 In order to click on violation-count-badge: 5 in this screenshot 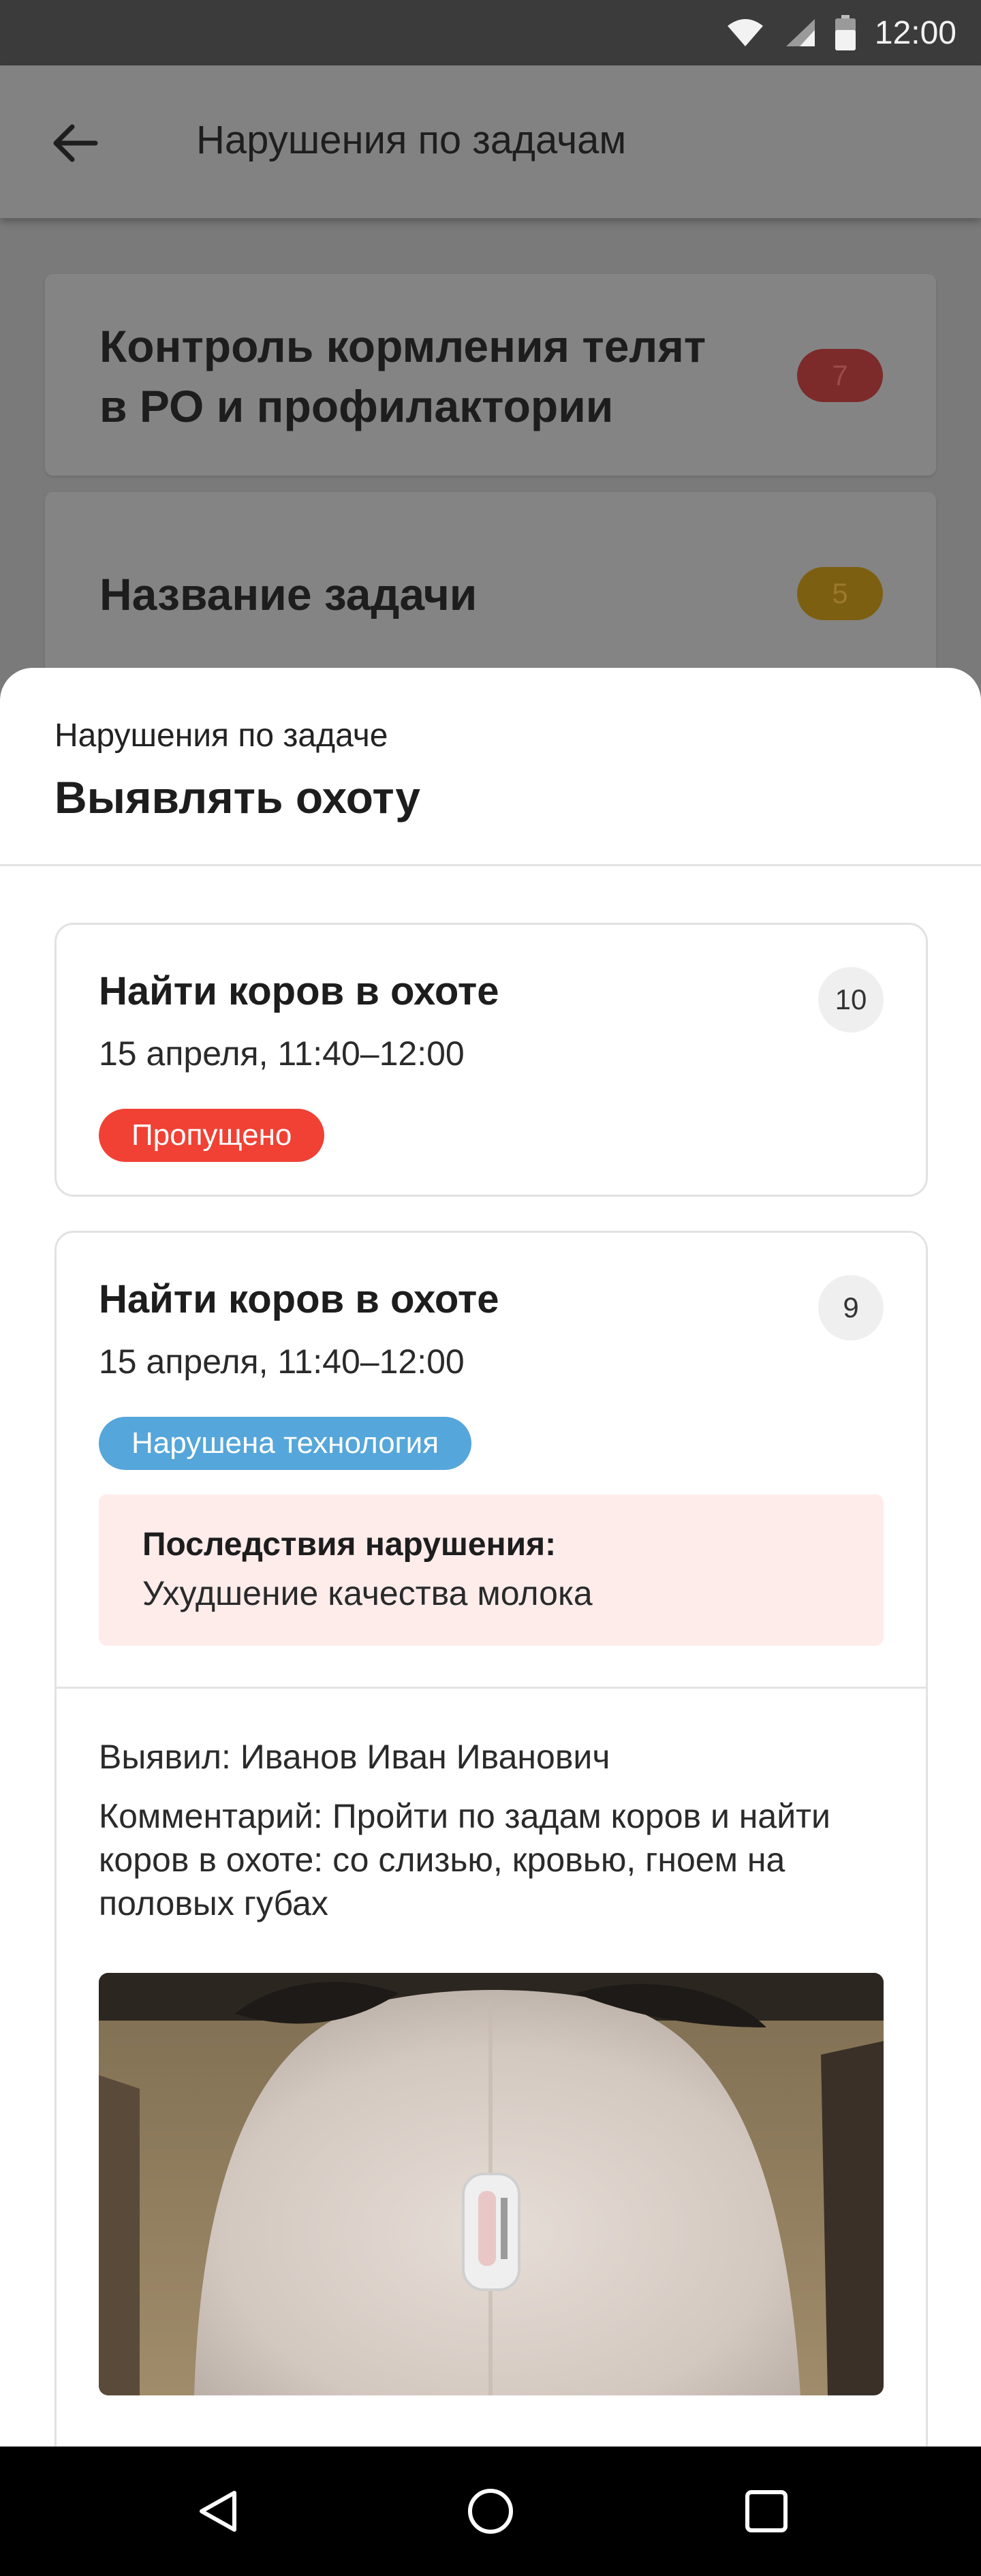, I will do `click(840, 593)`.